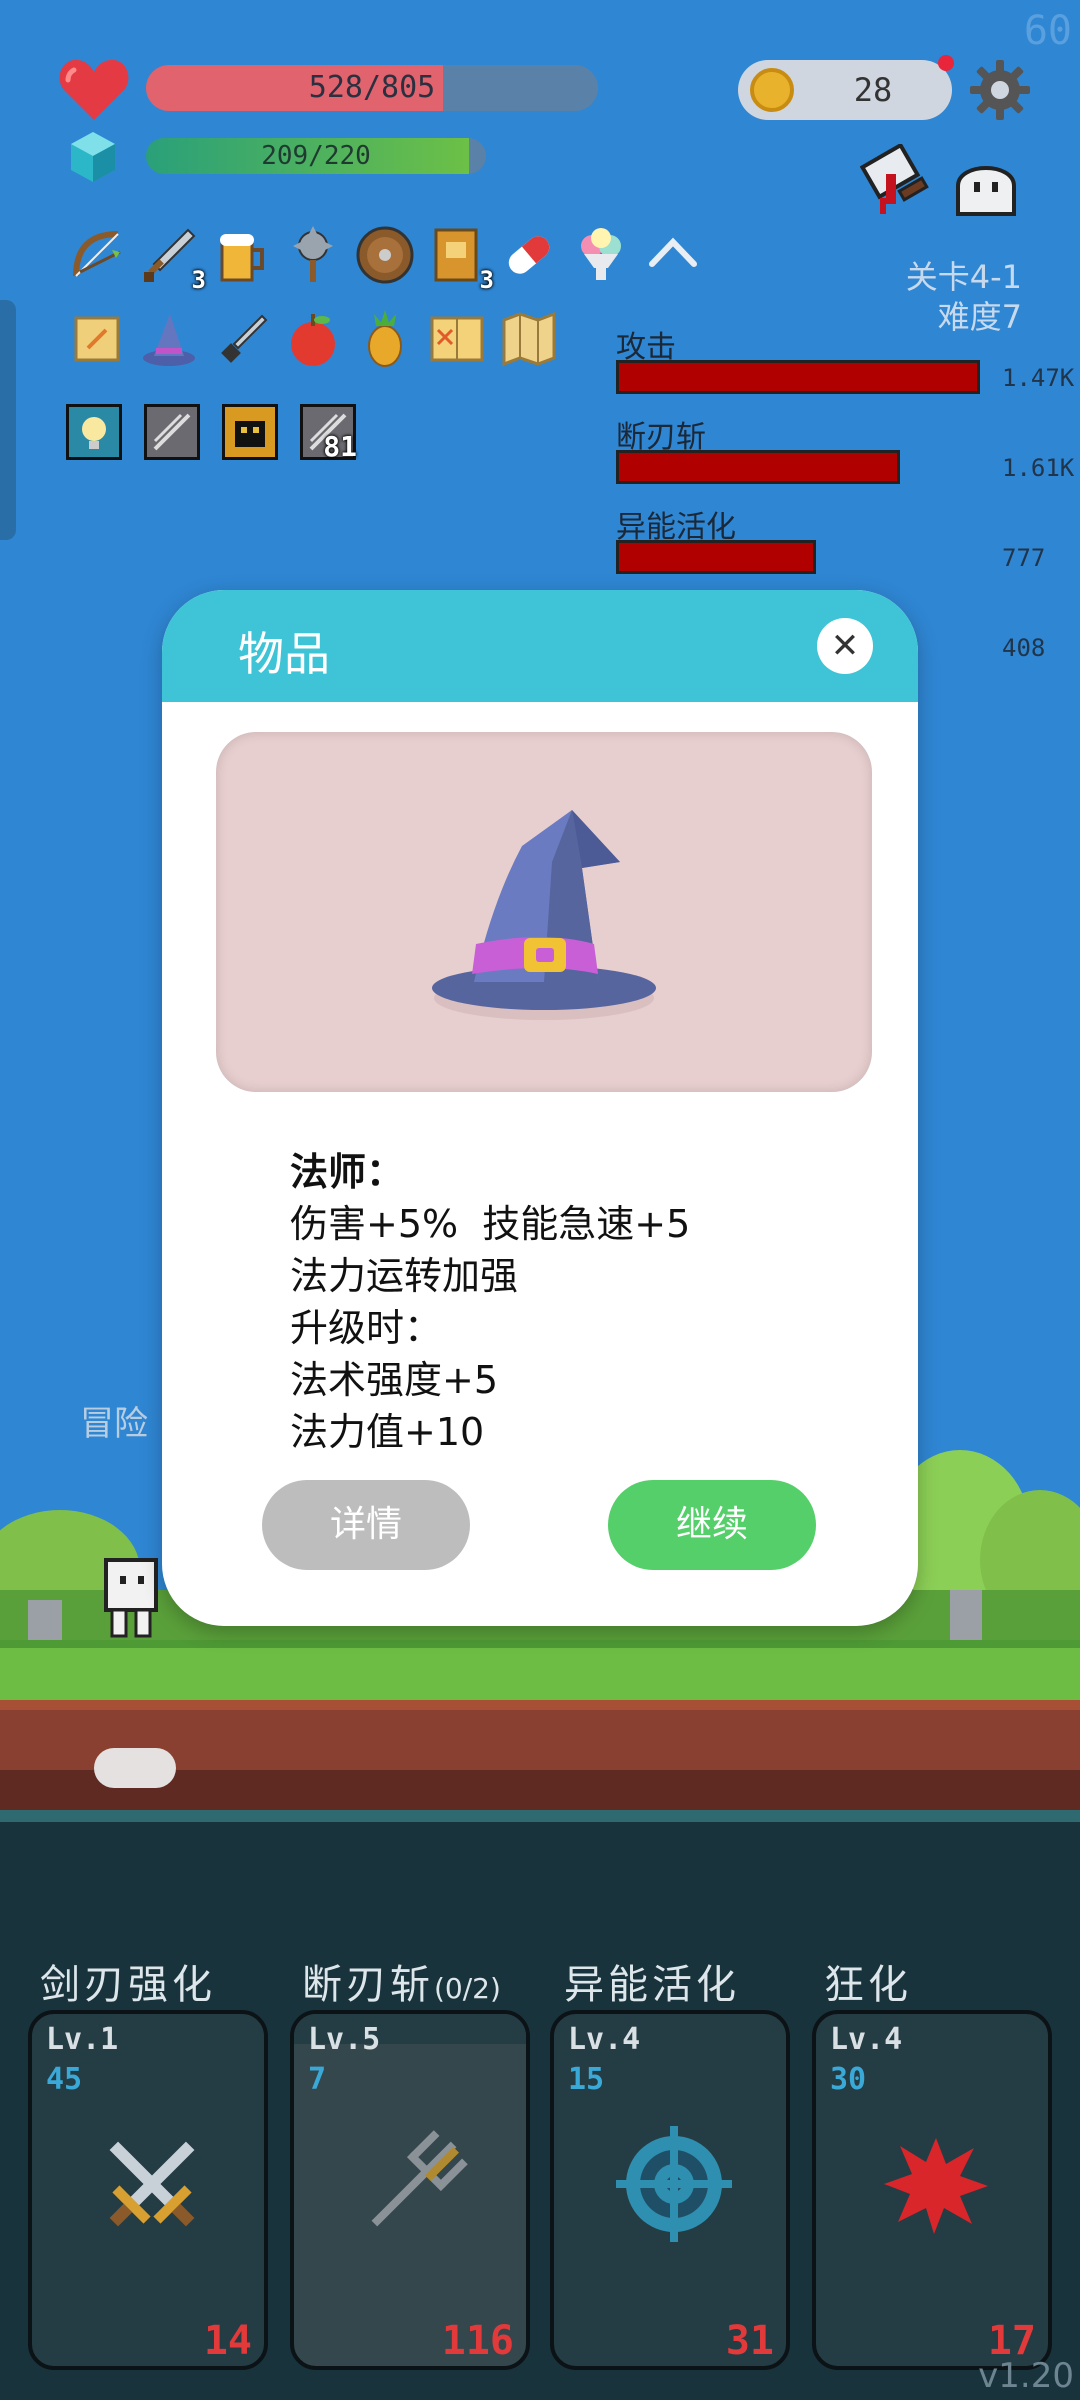  What do you see at coordinates (340, 446) in the screenshot?
I see `buff-count: 81` at bounding box center [340, 446].